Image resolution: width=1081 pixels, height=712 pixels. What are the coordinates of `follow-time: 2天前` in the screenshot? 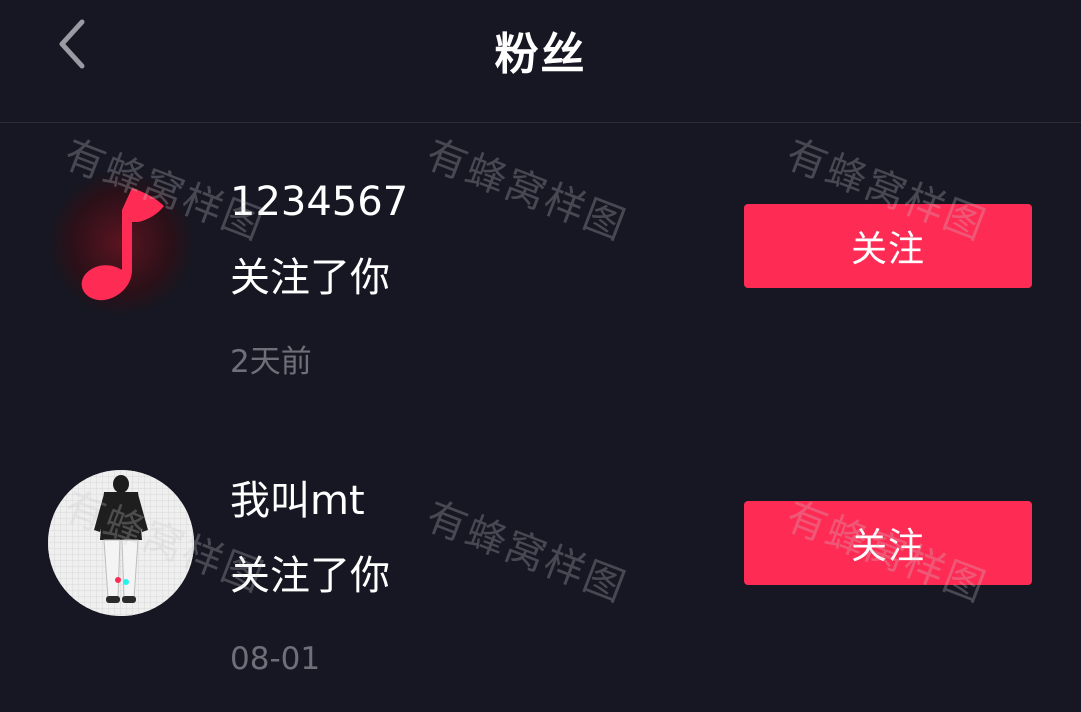 It's located at (271, 362).